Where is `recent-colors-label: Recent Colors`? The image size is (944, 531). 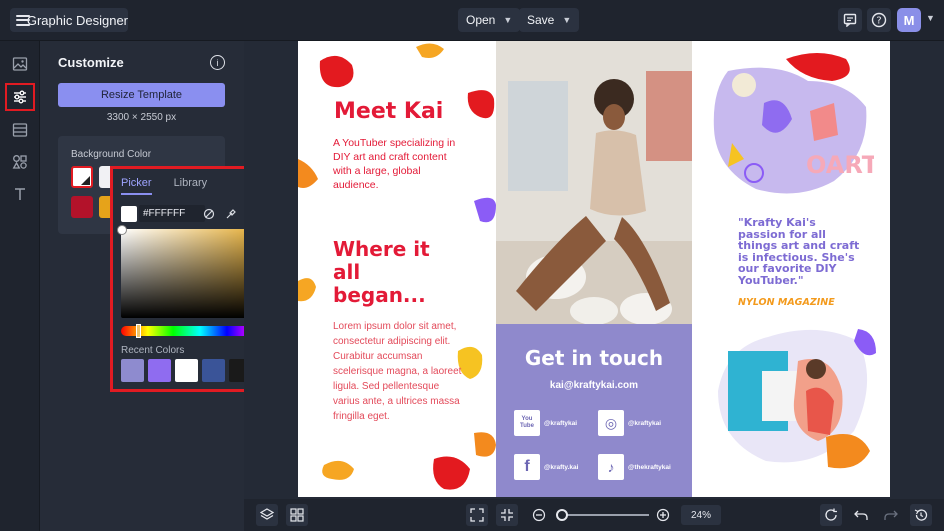 recent-colors-label: Recent Colors is located at coordinates (153, 350).